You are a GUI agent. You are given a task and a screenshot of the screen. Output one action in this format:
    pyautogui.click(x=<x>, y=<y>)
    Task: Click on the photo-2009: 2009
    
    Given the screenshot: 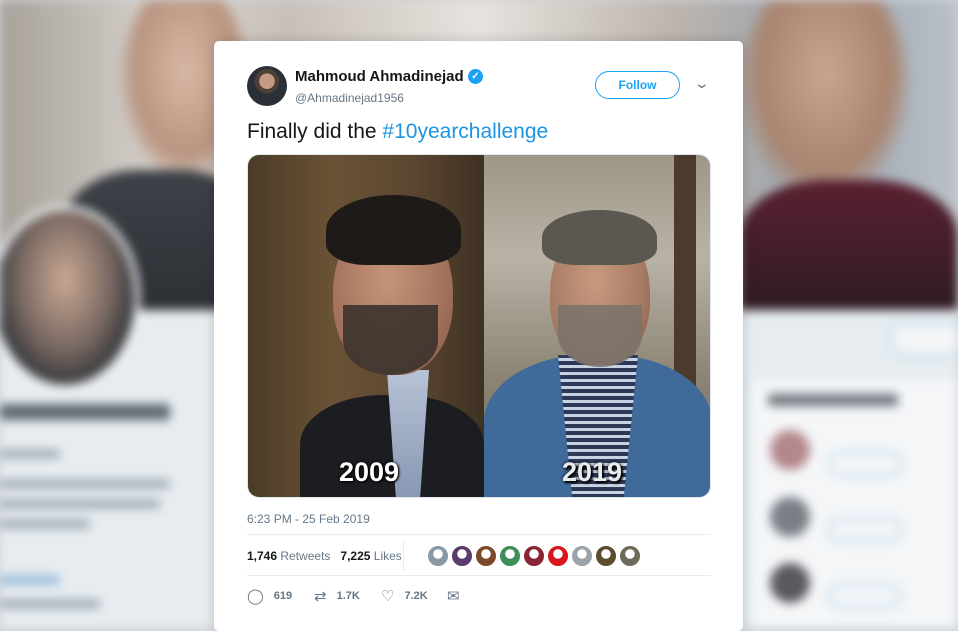 What is the action you would take?
    pyautogui.click(x=366, y=326)
    